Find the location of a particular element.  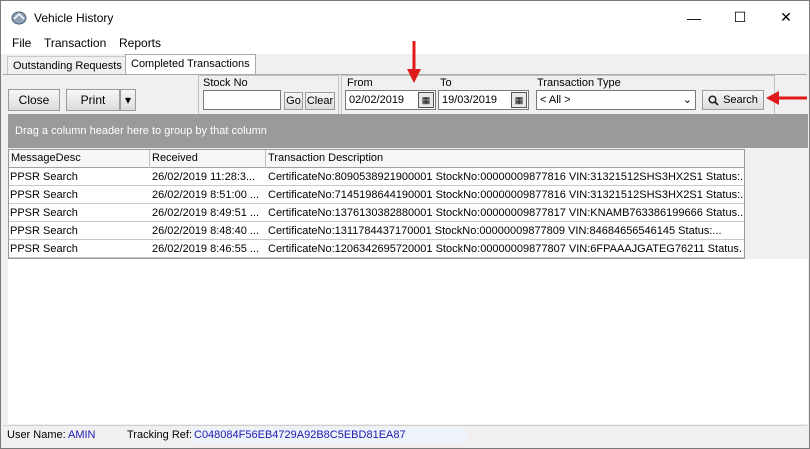

go-button: Go is located at coordinates (293, 101).